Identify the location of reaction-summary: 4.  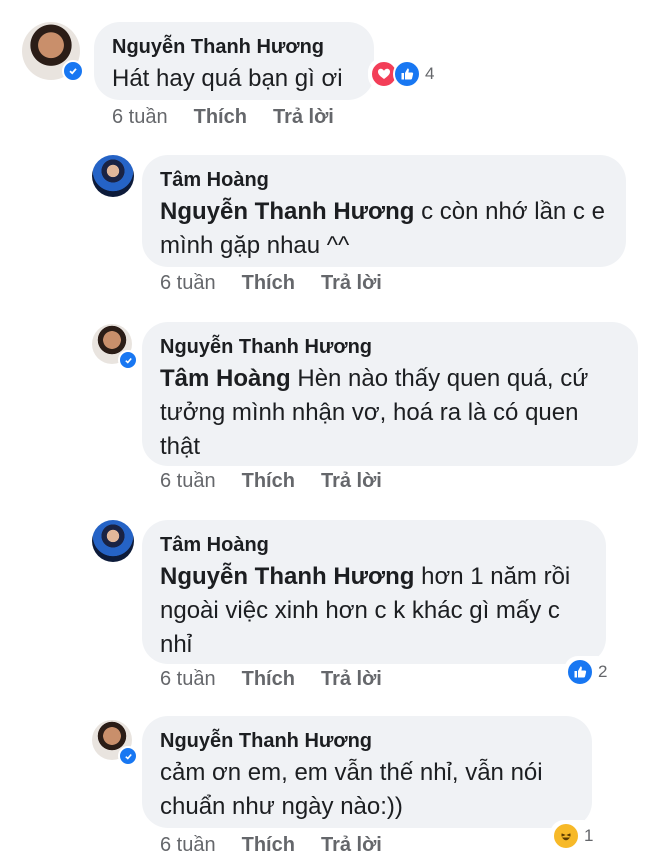
(403, 74).